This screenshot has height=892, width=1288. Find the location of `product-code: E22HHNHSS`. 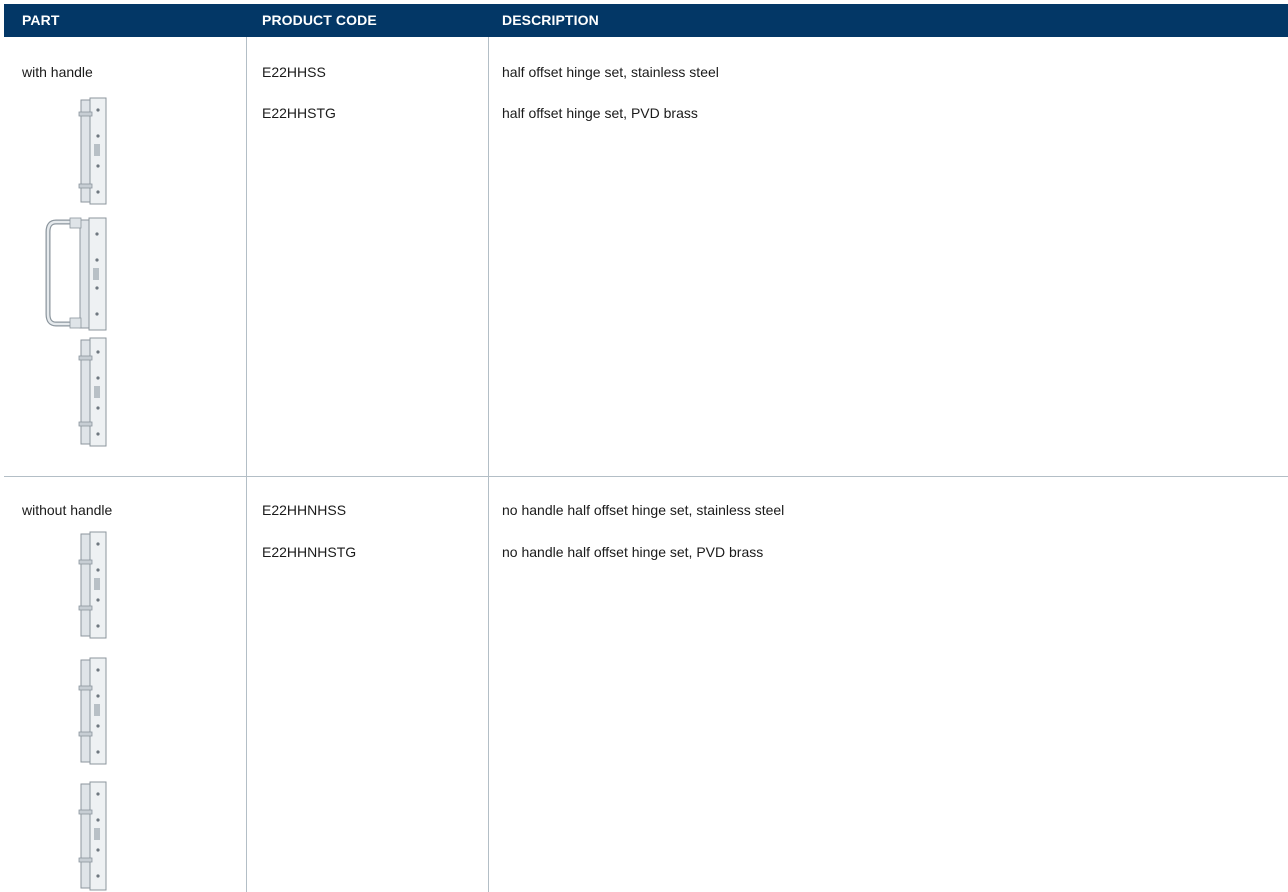

product-code: E22HHNHSS is located at coordinates (304, 510).